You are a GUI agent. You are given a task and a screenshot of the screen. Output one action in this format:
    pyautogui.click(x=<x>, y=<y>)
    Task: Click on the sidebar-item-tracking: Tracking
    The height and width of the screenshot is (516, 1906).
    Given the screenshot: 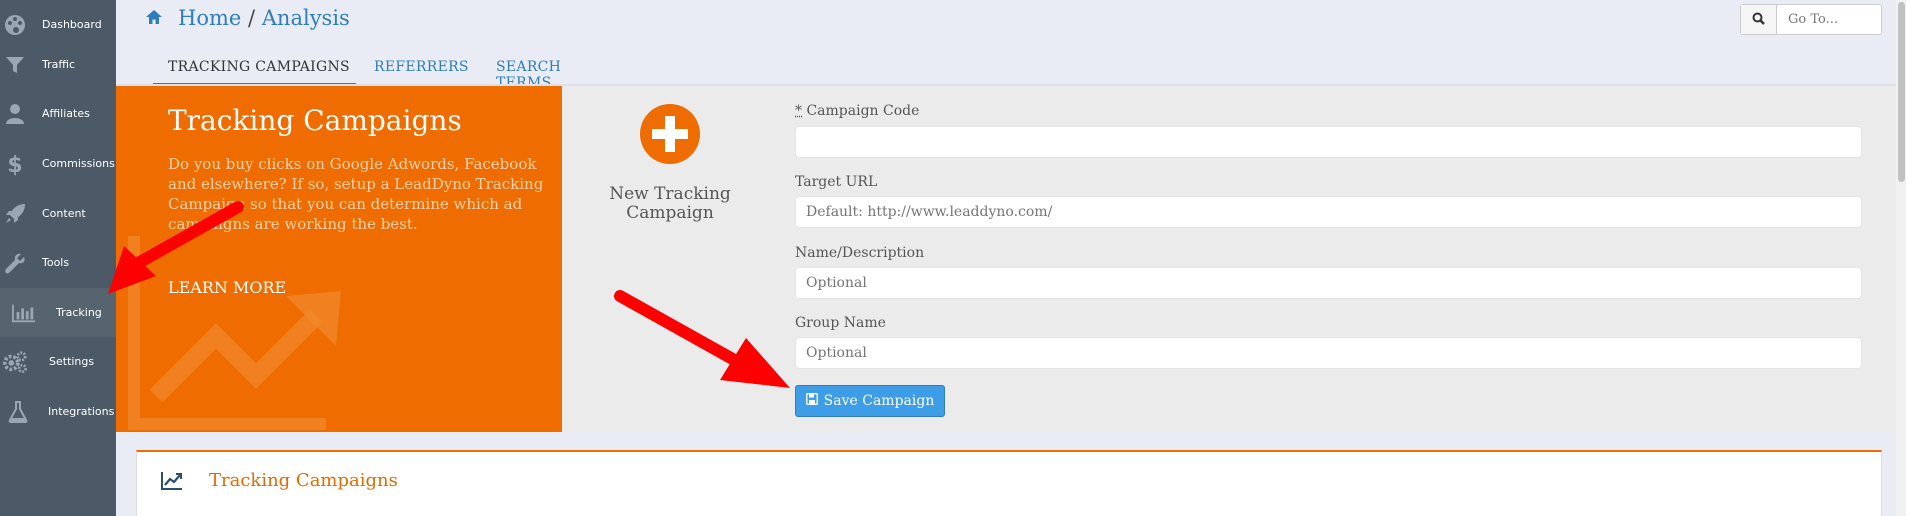 What is the action you would take?
    pyautogui.click(x=58, y=312)
    